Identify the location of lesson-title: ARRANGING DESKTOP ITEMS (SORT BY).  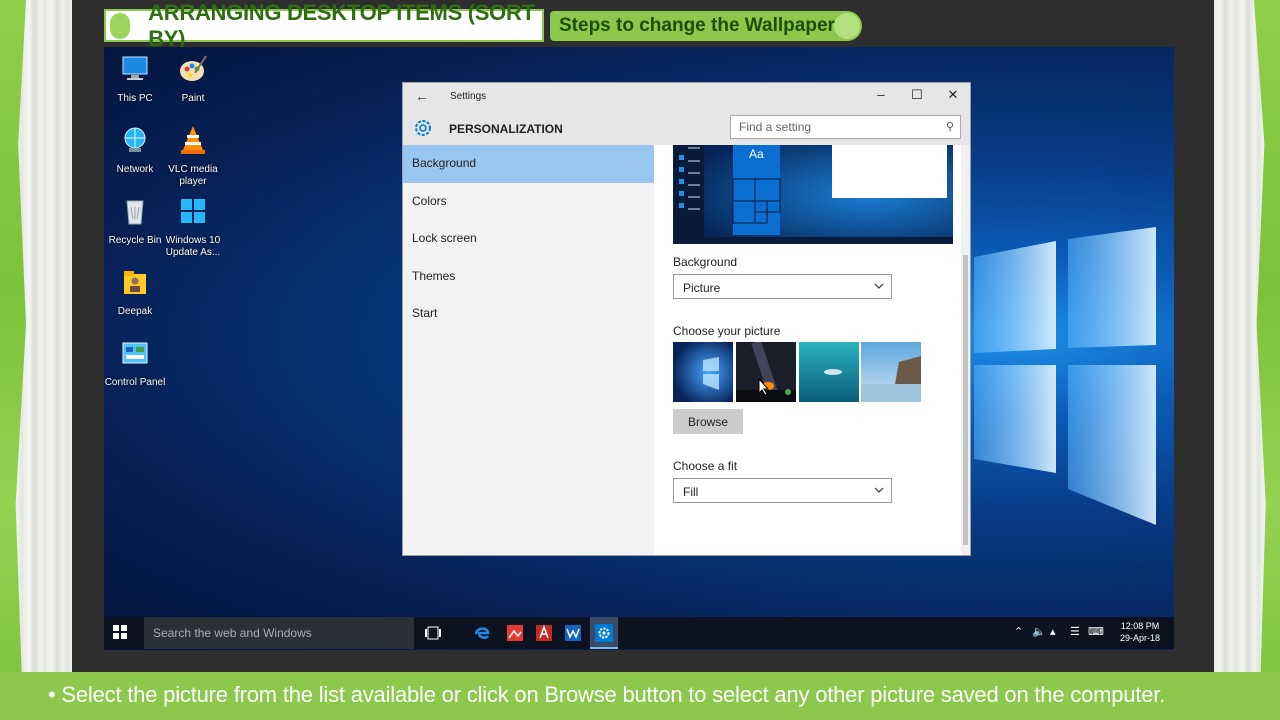
(341, 25).